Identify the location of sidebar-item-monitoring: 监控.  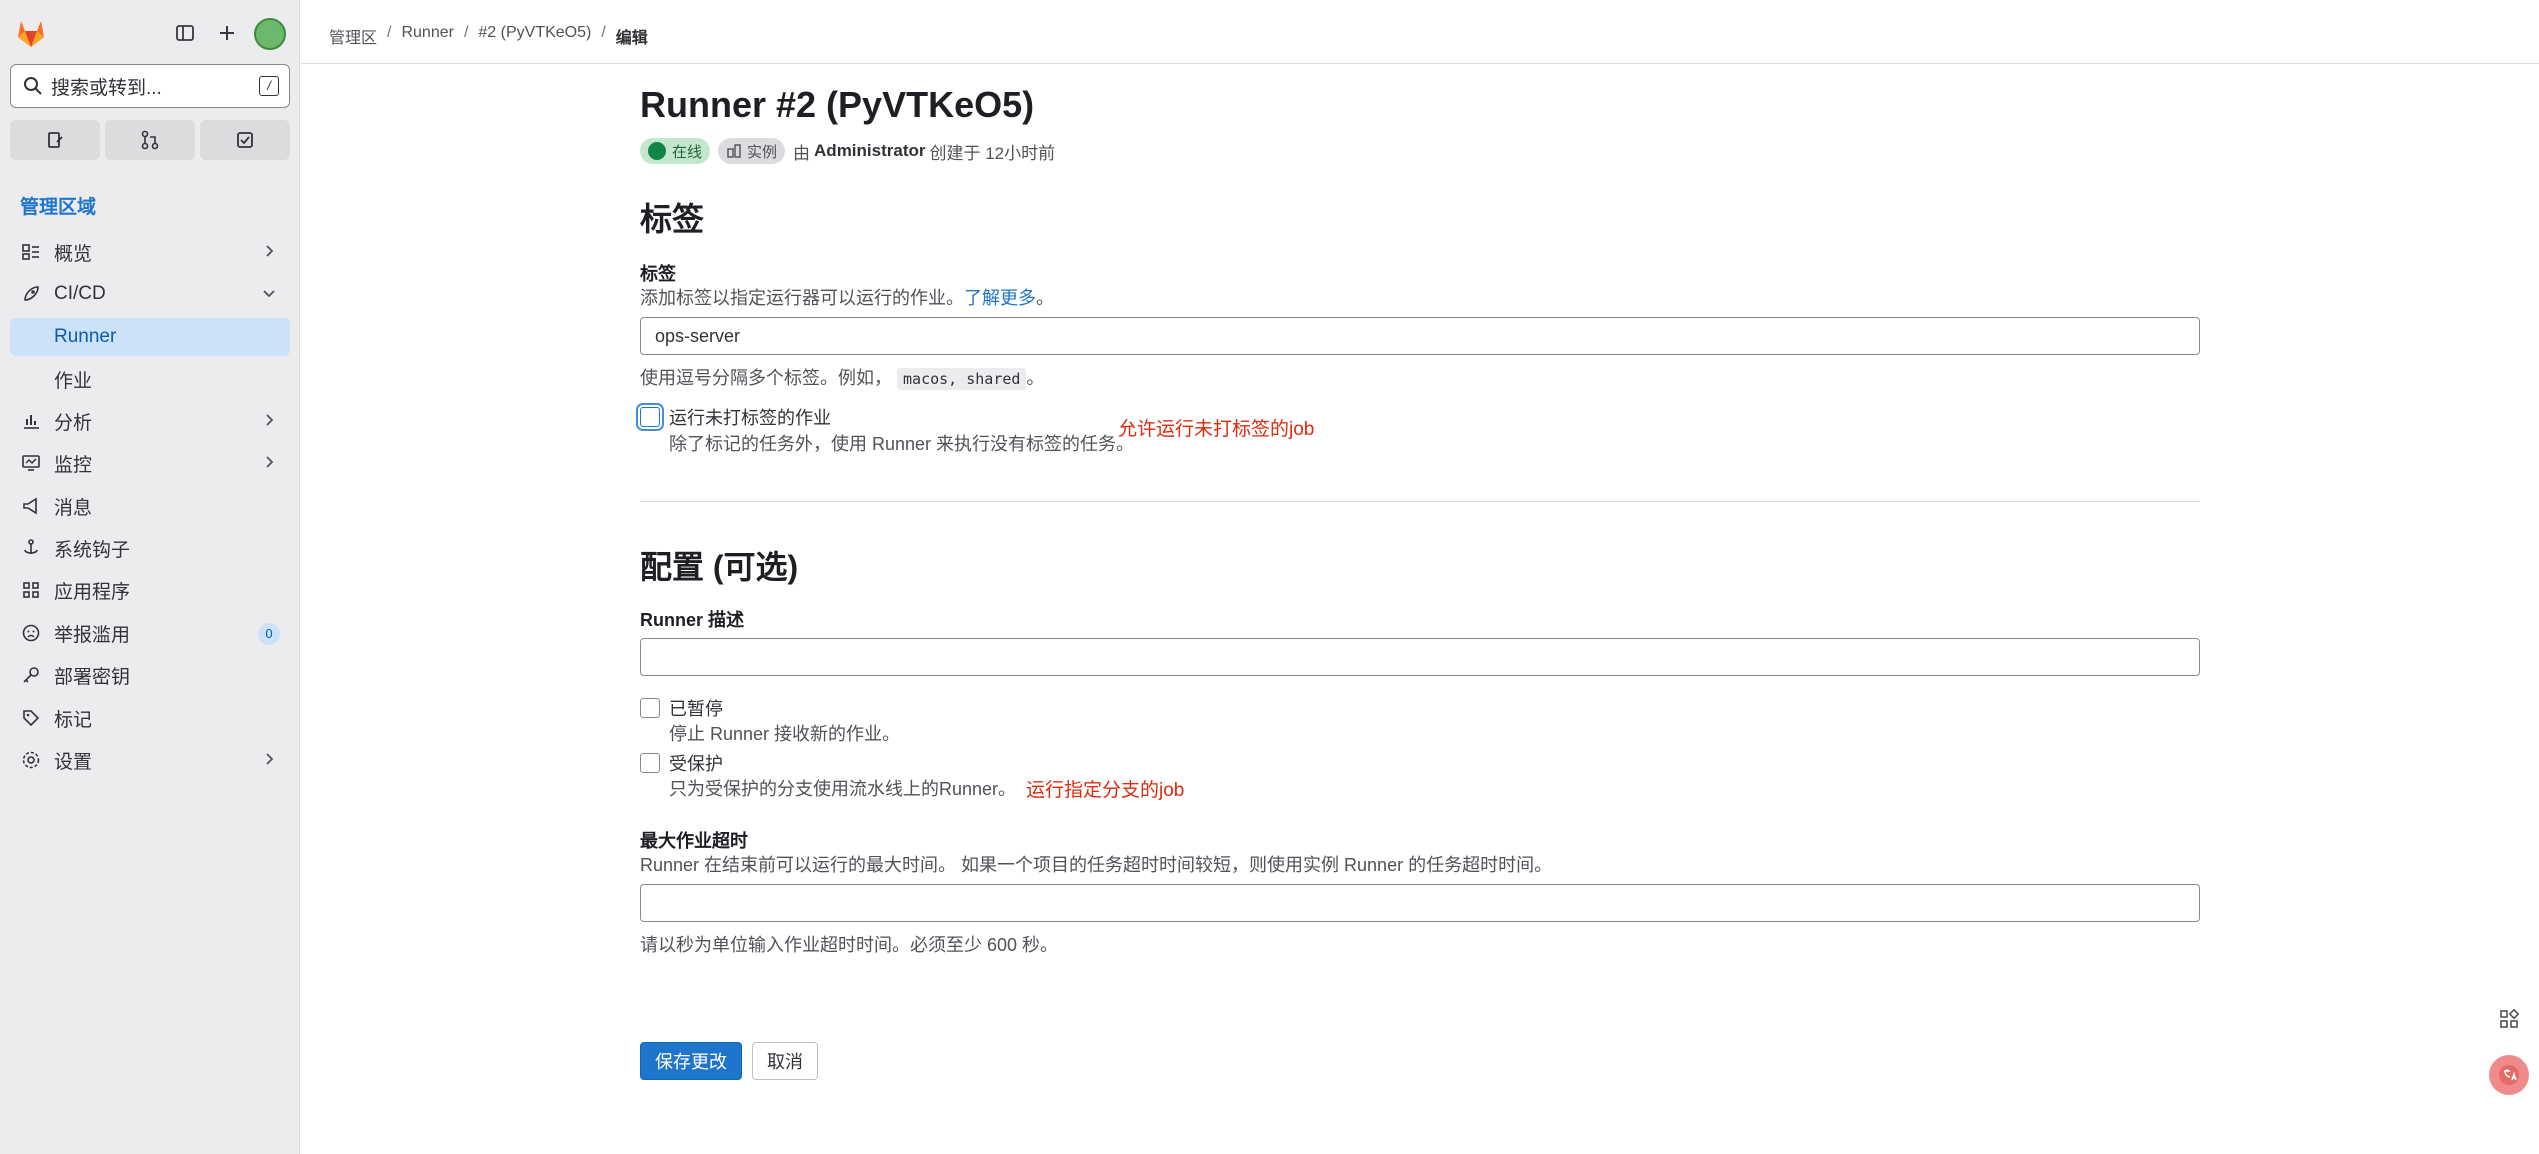
(150, 463).